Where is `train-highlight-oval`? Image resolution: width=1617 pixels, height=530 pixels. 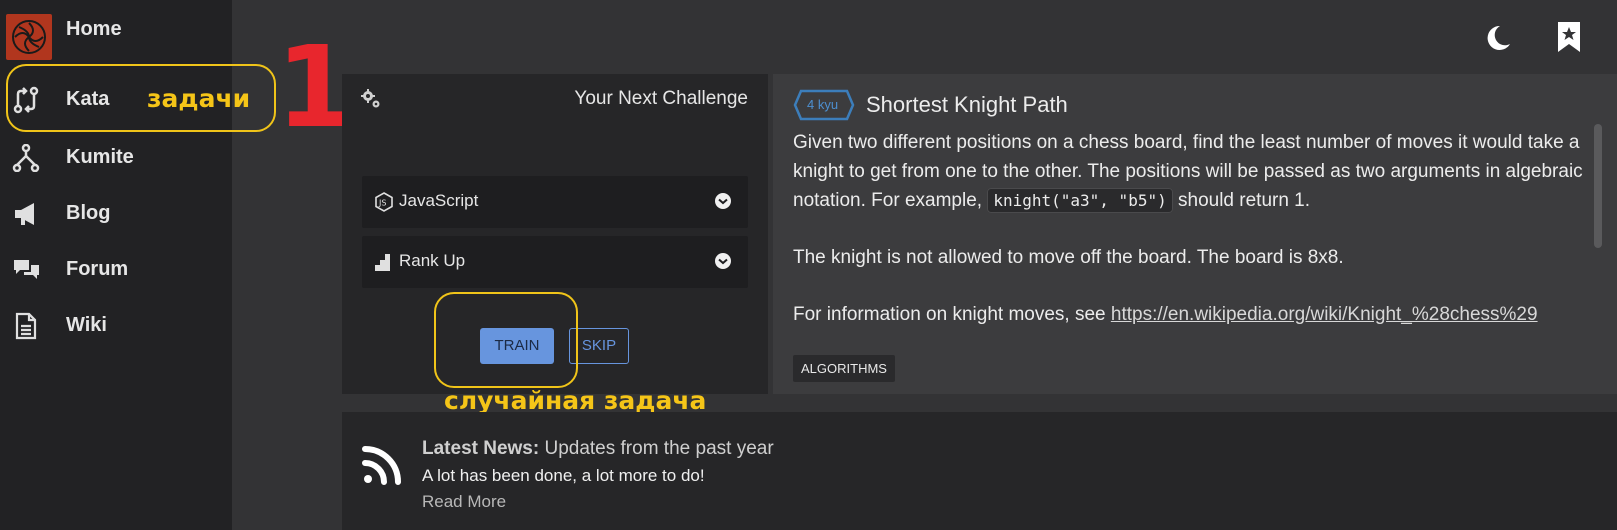 train-highlight-oval is located at coordinates (506, 340).